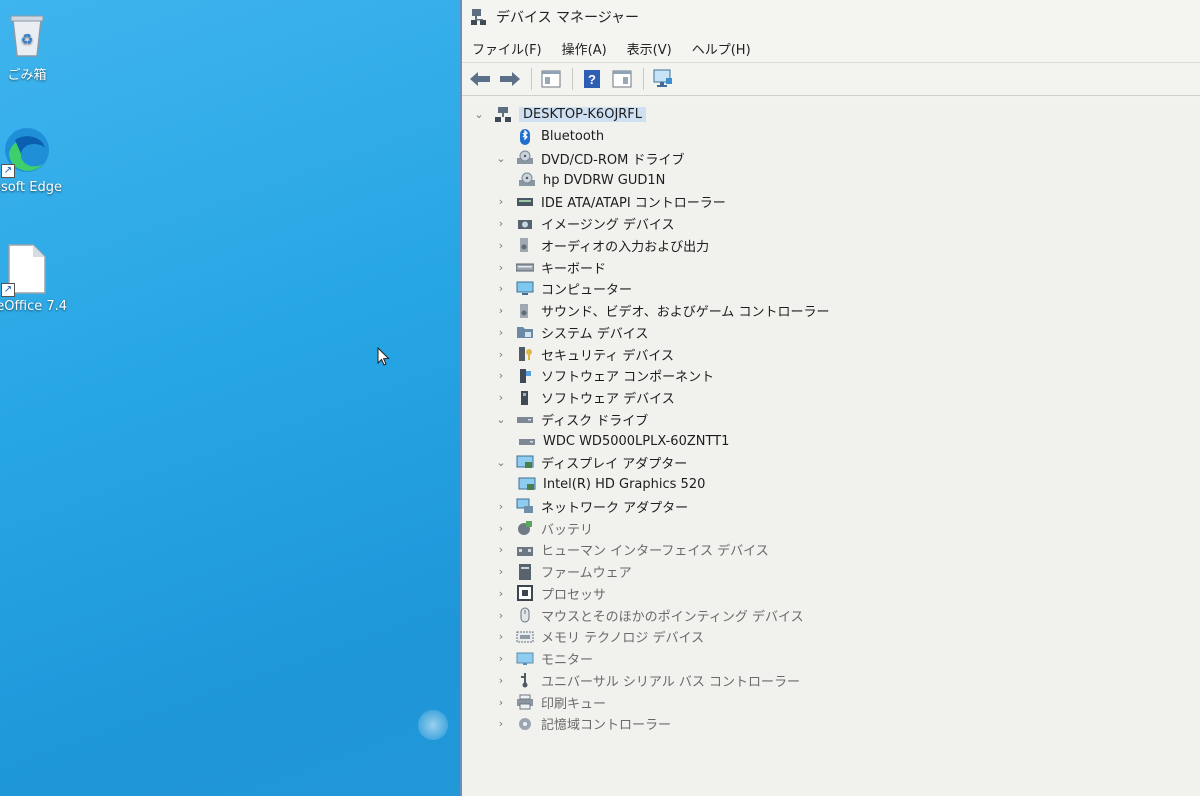 This screenshot has width=1200, height=796. I want to click on tree-item-keyboard: › キーボード, so click(550, 267).